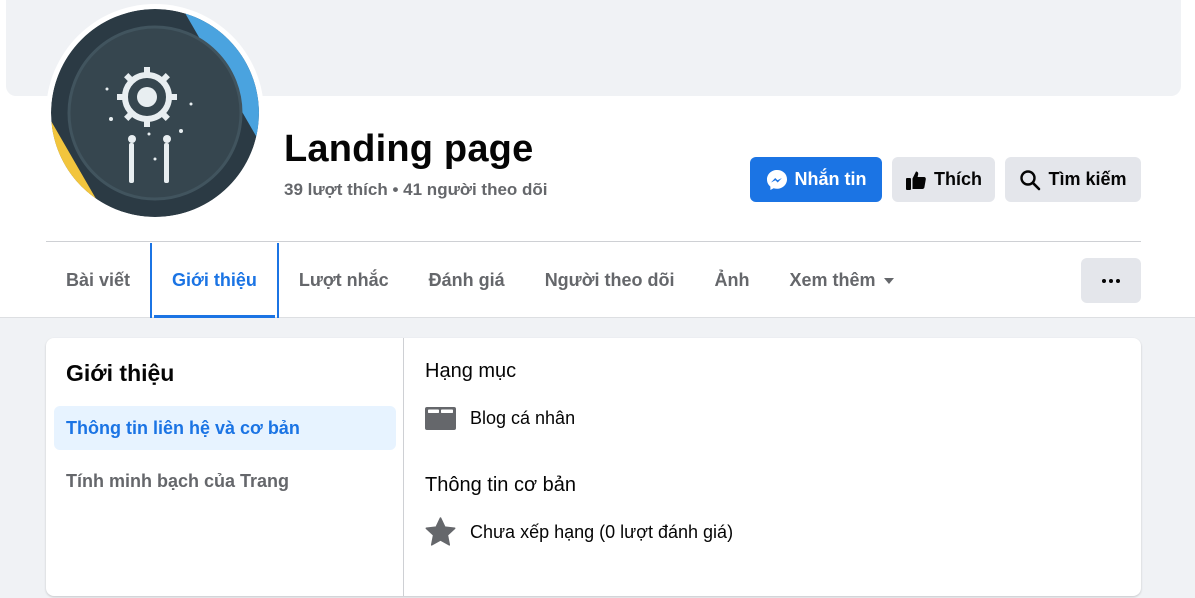  Describe the element at coordinates (336, 189) in the screenshot. I see `likes-count: 39 lượt thích` at that location.